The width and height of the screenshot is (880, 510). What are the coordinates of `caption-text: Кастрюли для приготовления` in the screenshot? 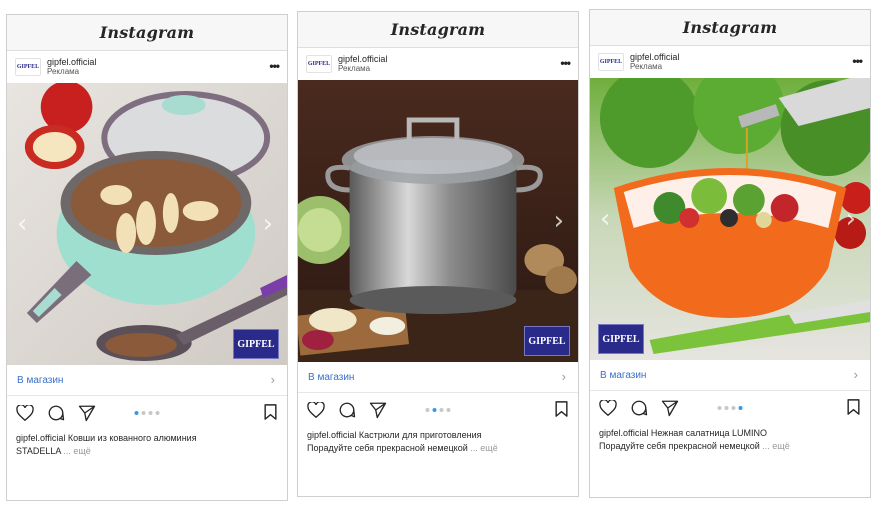 It's located at (420, 435).